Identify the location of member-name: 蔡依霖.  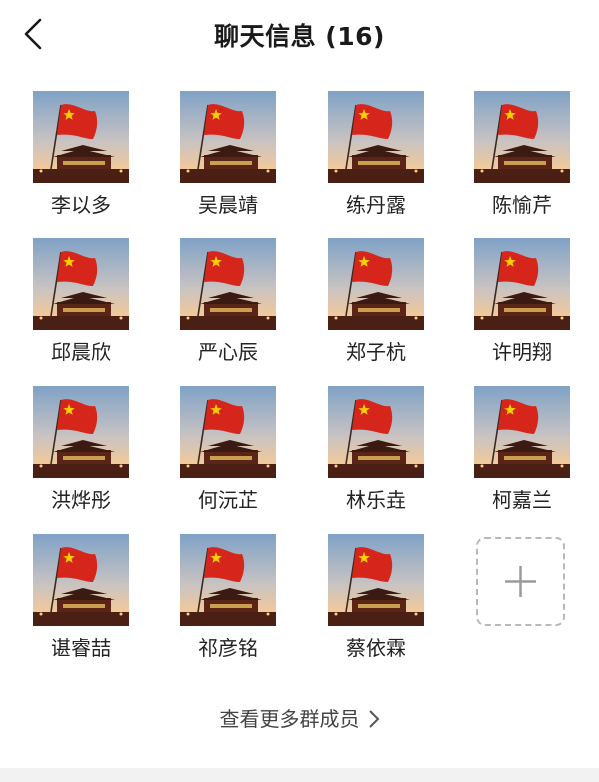
(376, 648).